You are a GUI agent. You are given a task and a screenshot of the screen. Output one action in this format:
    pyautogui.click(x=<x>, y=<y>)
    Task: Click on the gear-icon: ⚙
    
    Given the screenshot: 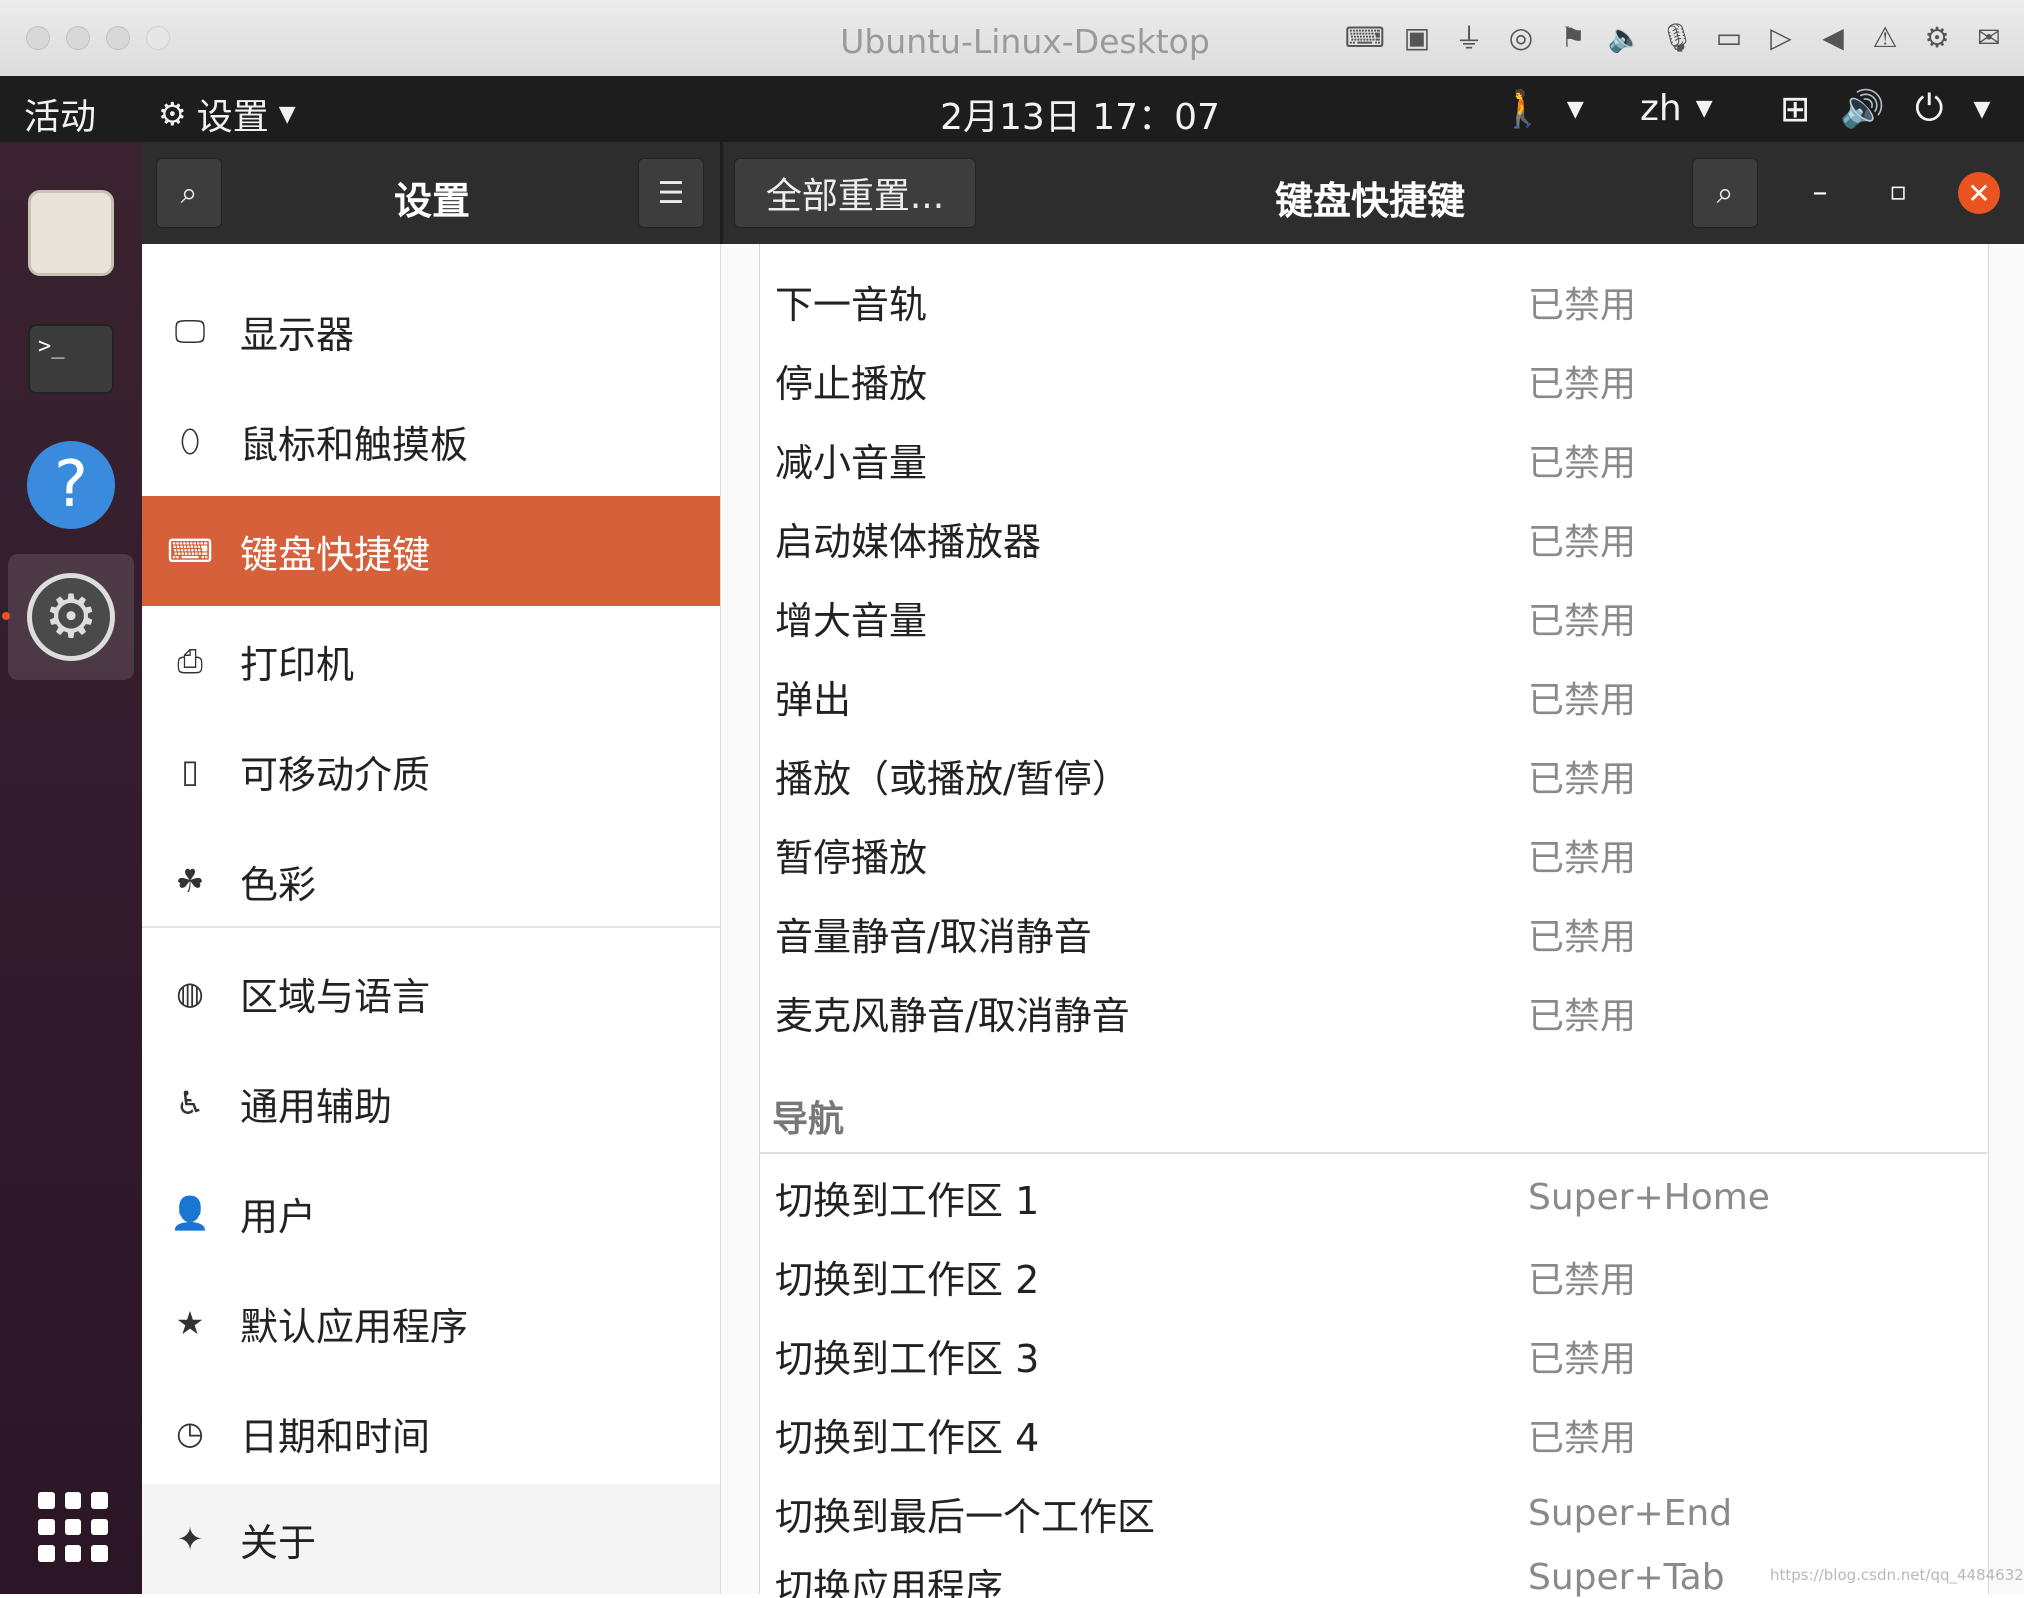 What is the action you would take?
    pyautogui.click(x=1937, y=37)
    